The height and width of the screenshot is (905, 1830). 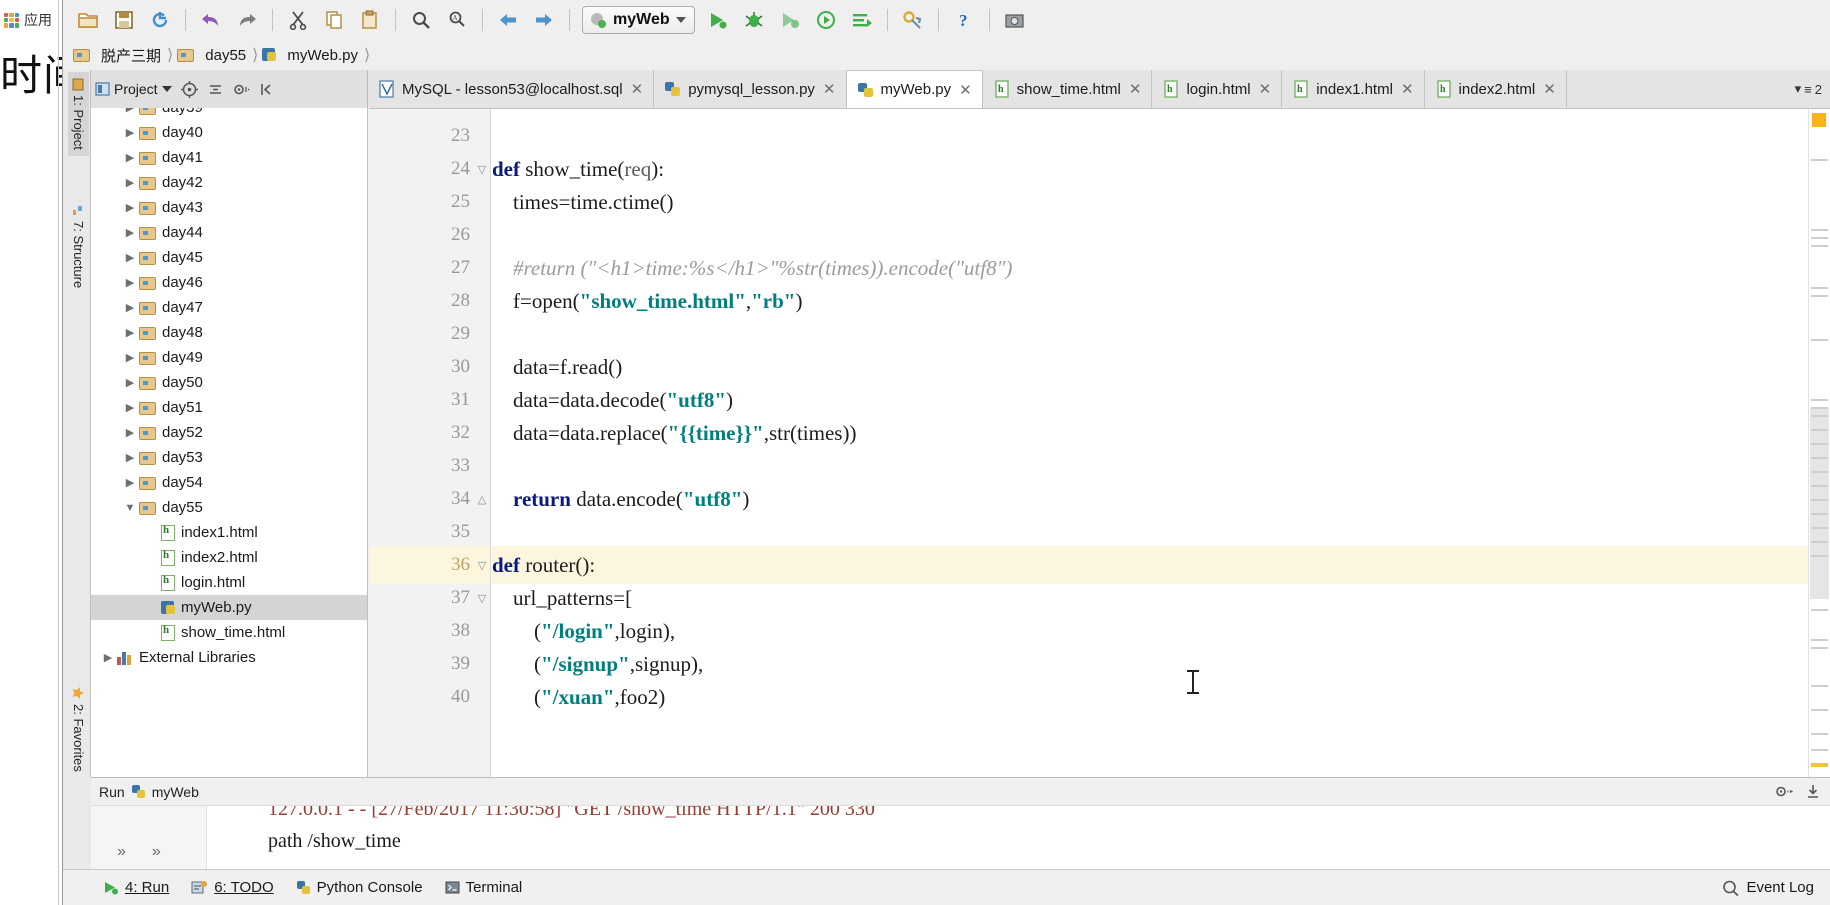 I want to click on tool-window-tab-structure: 7: Structure, so click(x=78, y=246).